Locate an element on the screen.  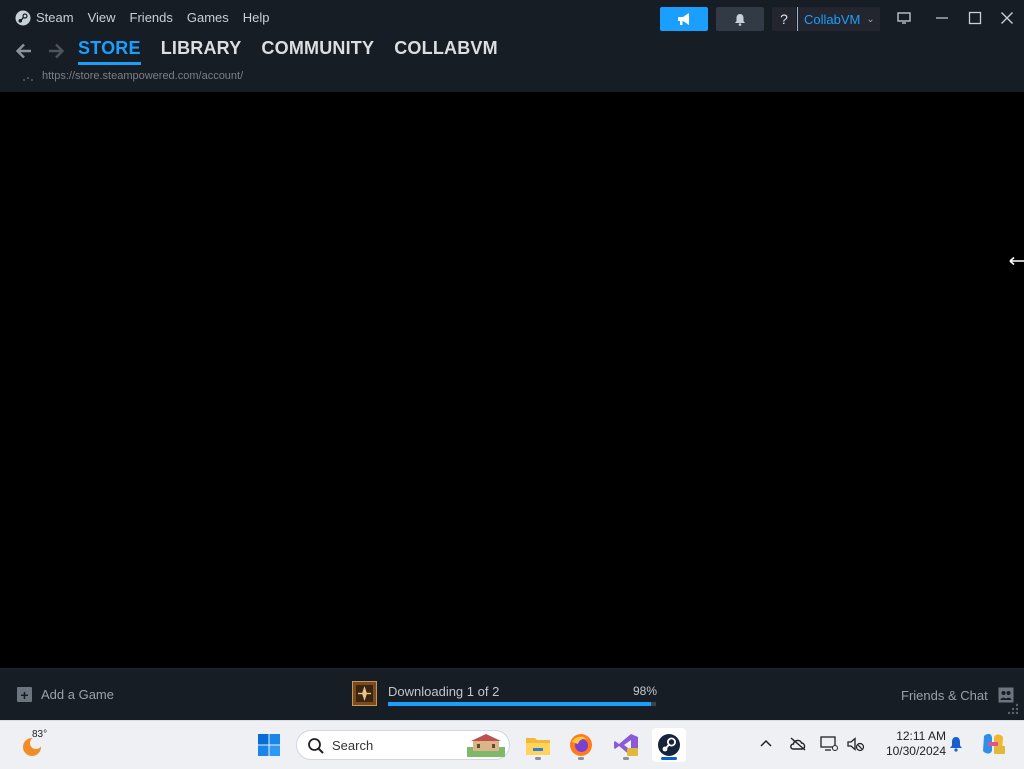
search-highlight-image-icon is located at coordinates (486, 745).